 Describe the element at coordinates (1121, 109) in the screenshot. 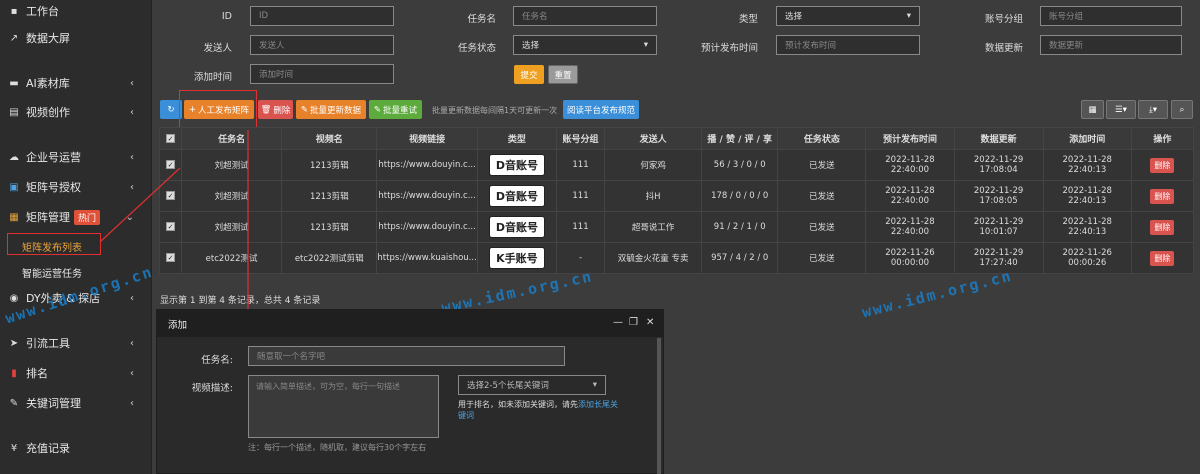

I see `columns-button: ☰▾` at that location.